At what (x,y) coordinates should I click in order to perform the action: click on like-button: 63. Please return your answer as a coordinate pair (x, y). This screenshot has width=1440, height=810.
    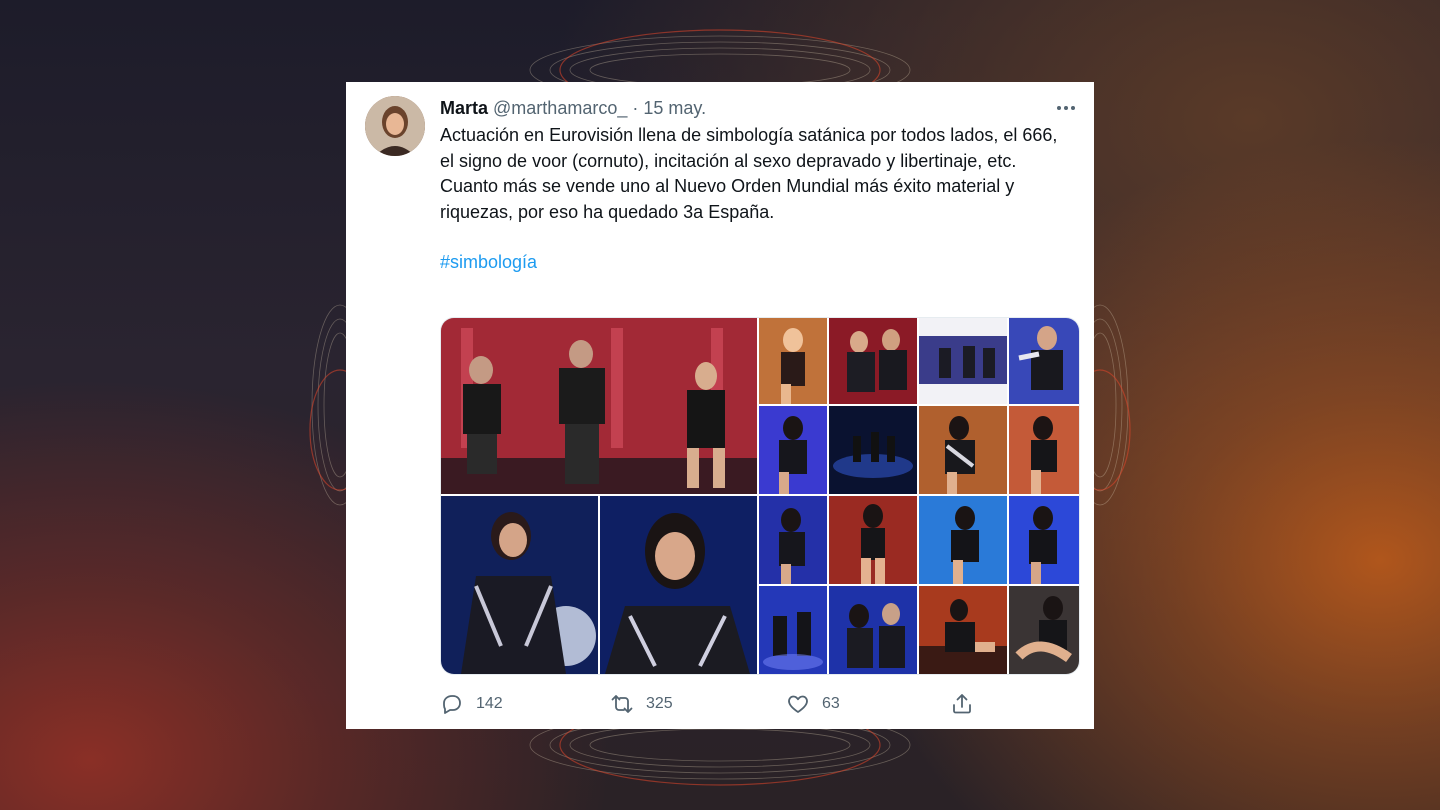
    Looking at the image, I should click on (813, 704).